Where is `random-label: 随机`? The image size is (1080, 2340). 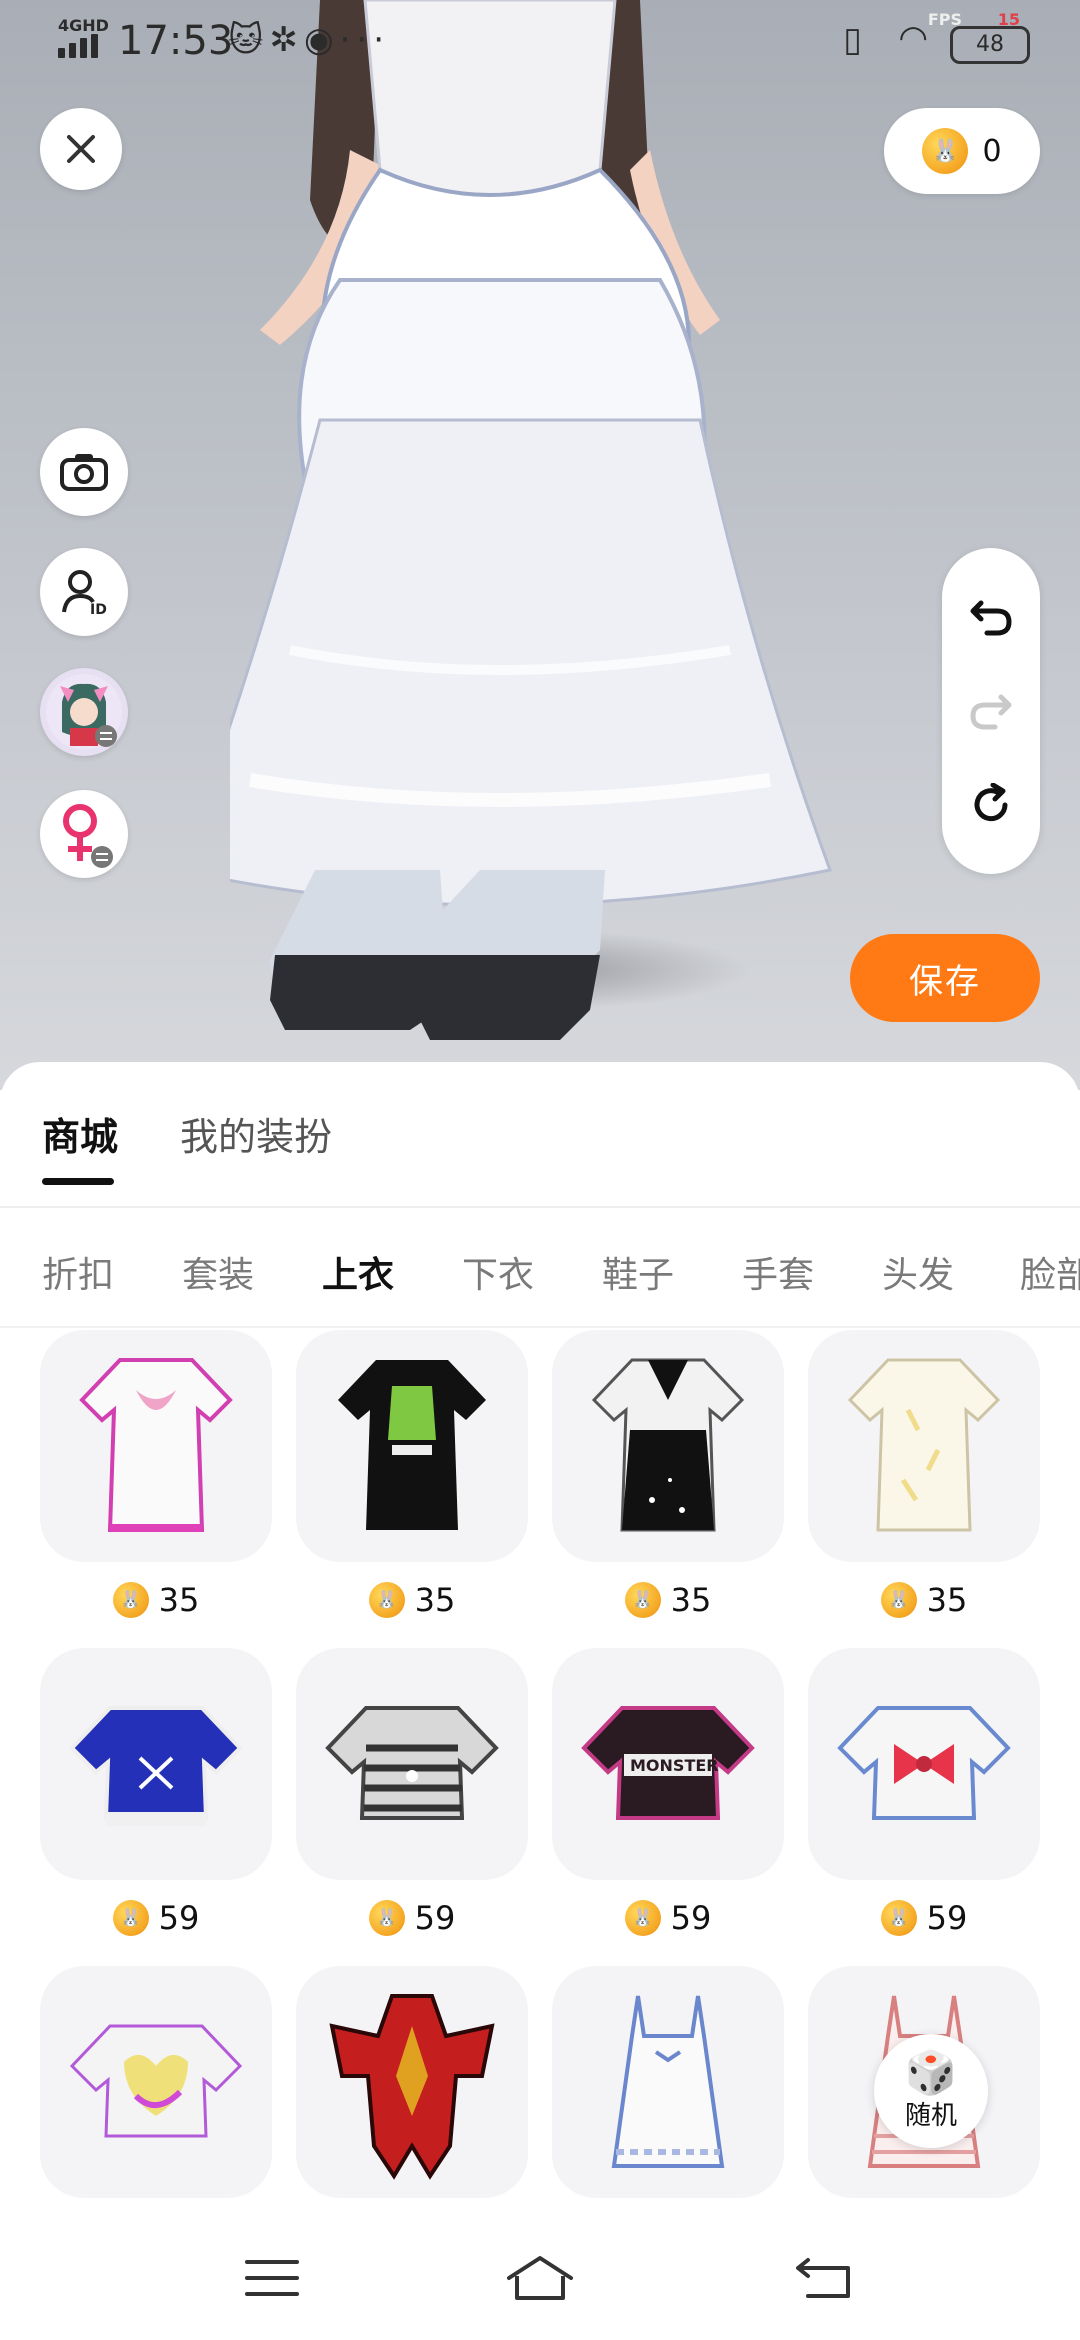
random-label: 随机 is located at coordinates (930, 2115).